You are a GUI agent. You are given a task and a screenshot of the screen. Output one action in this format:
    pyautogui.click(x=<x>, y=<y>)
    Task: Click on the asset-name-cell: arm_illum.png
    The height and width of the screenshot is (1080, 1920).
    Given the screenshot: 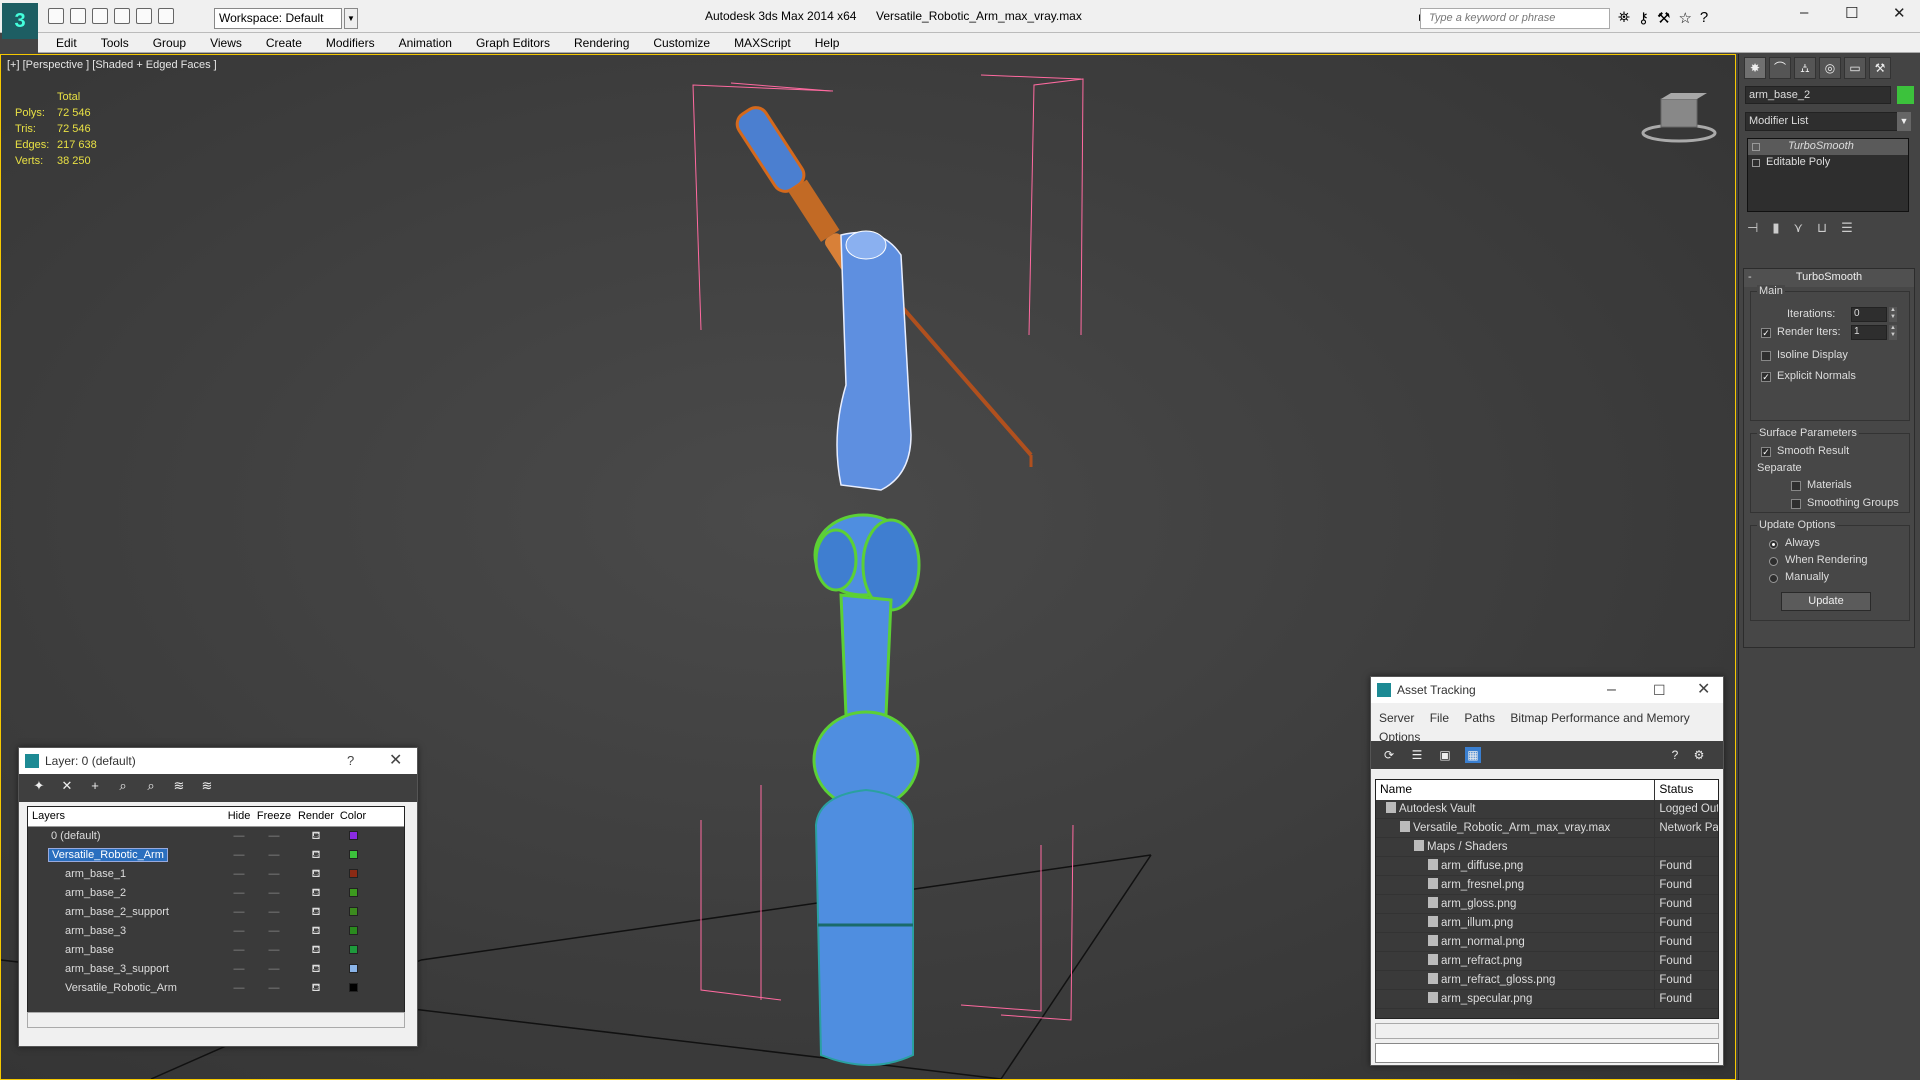 What is the action you would take?
    pyautogui.click(x=1515, y=923)
    